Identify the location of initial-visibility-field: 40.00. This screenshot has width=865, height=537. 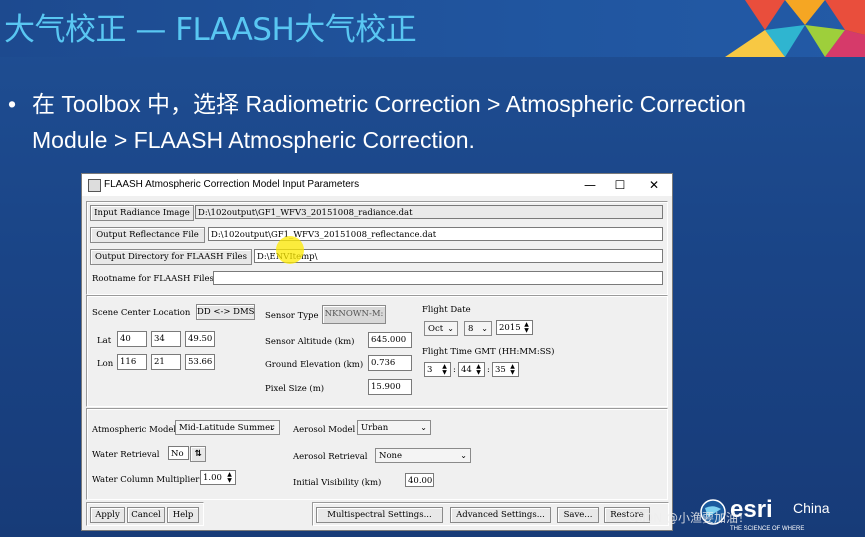
(419, 480).